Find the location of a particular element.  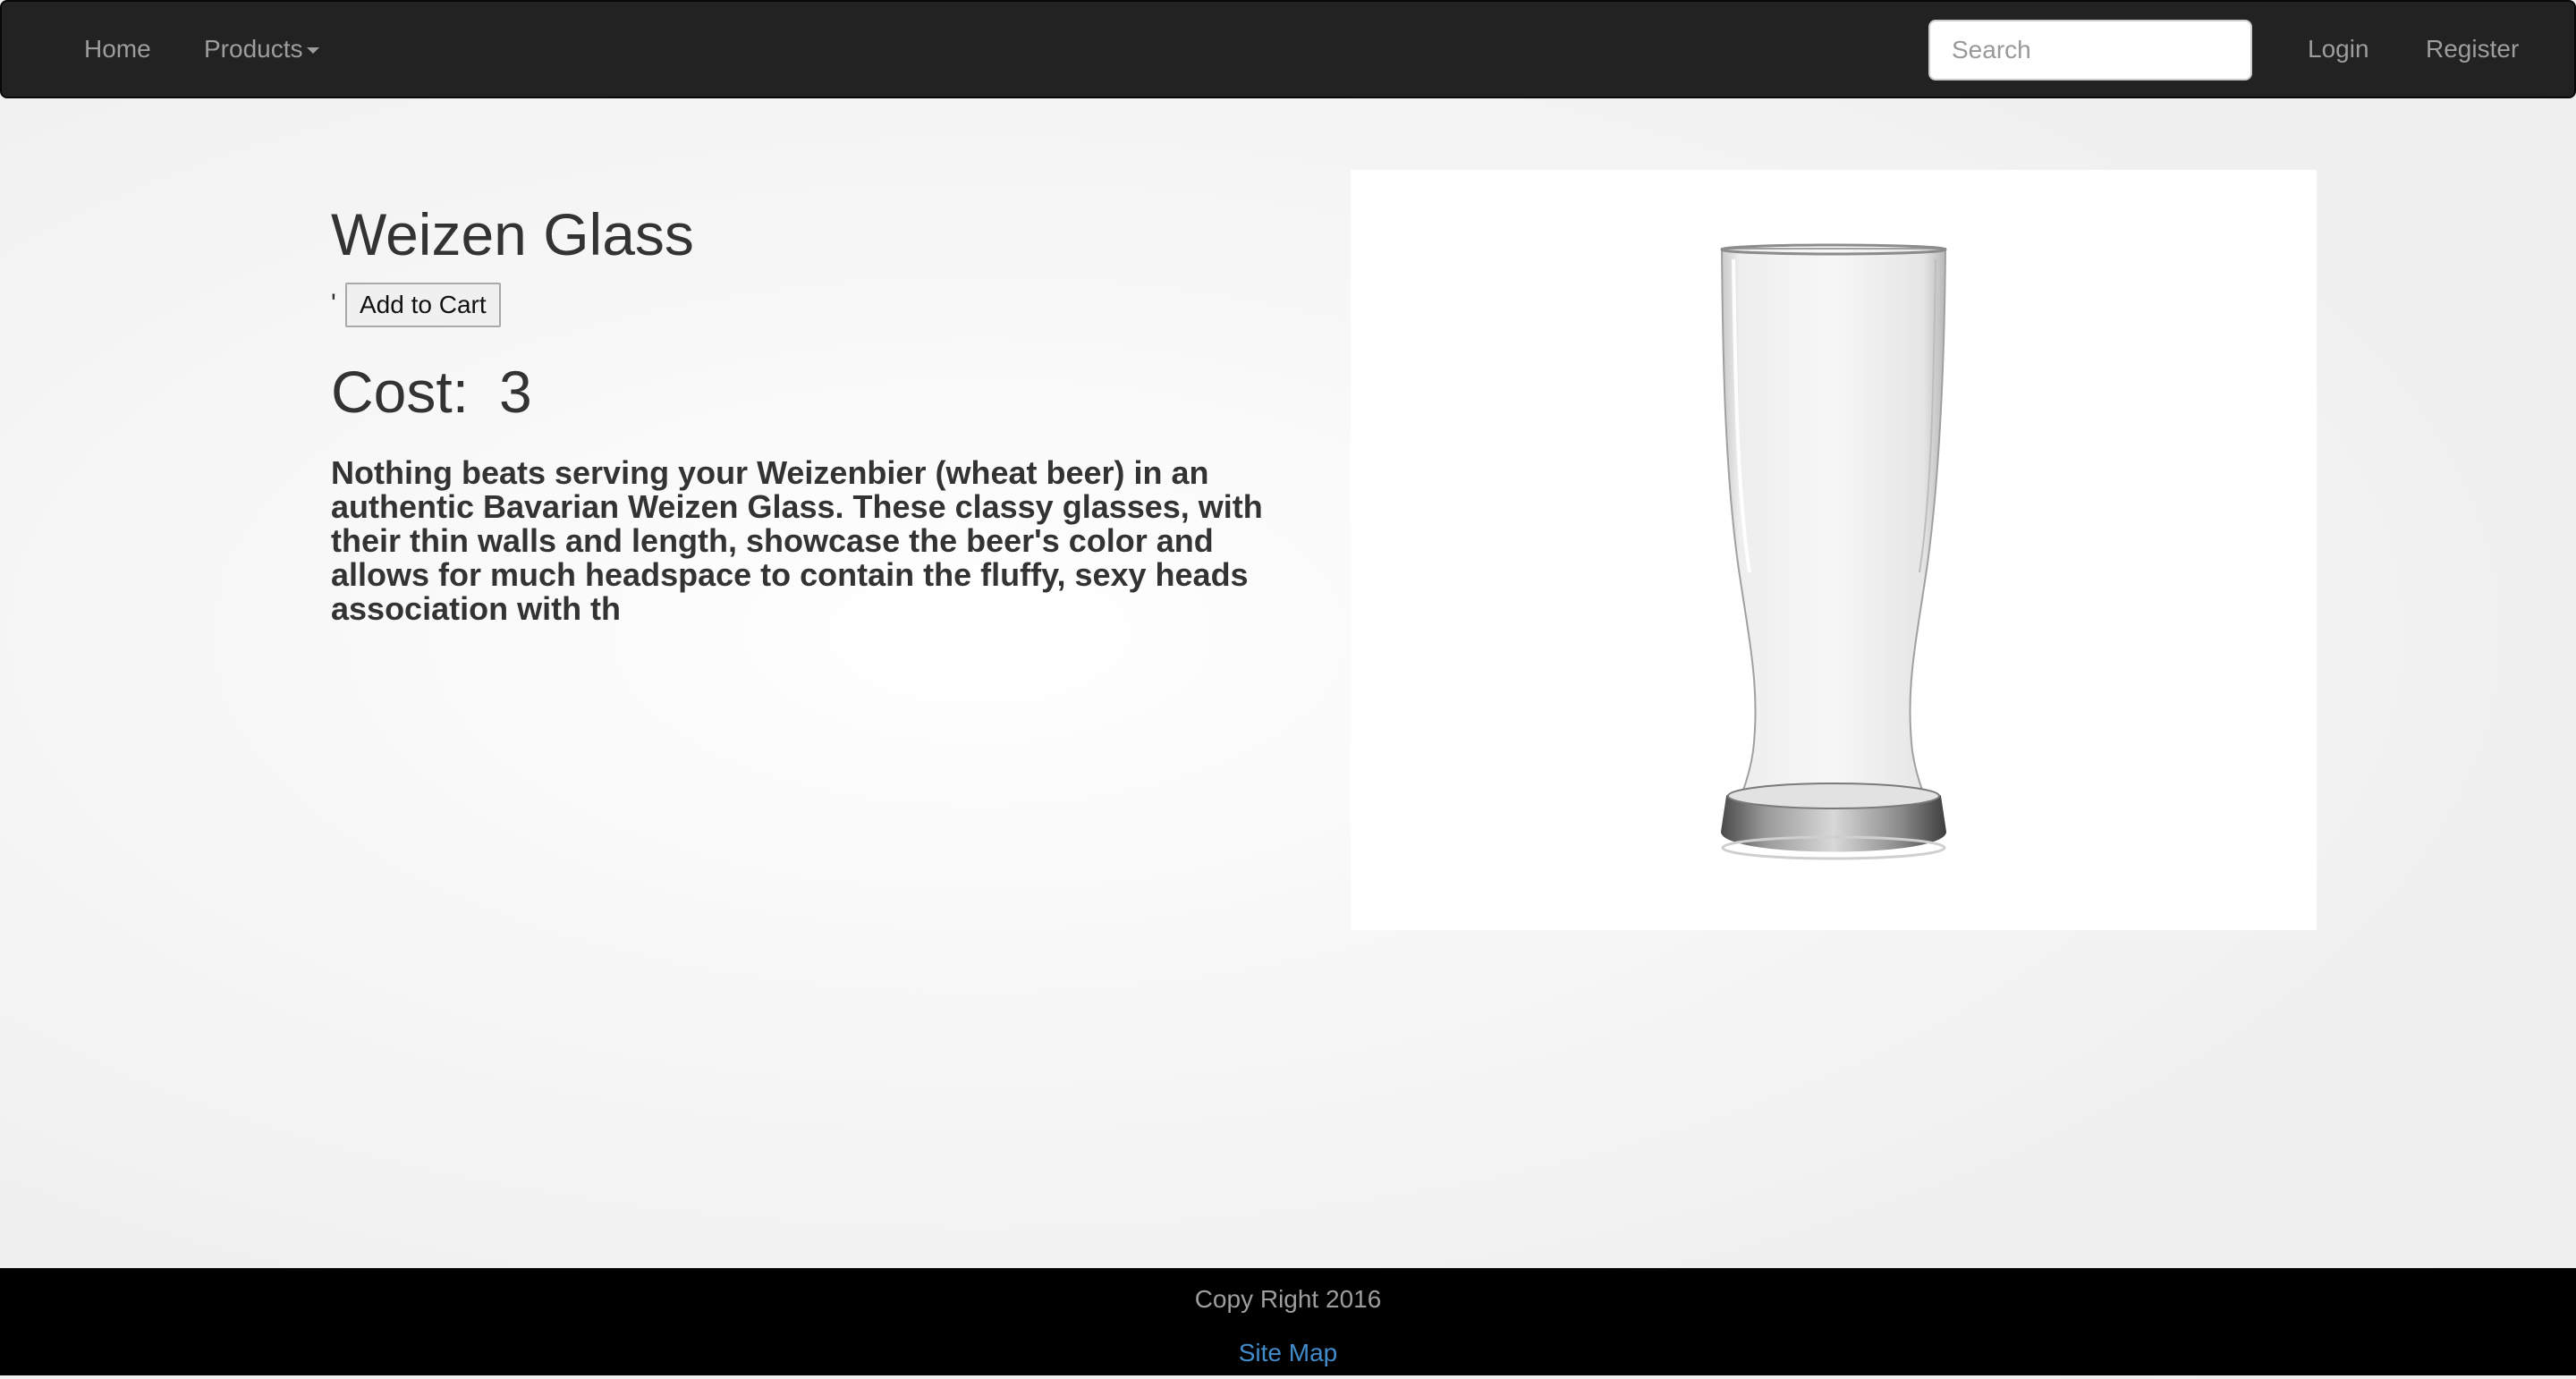

add-to-cart-button: Add to Cart is located at coordinates (423, 305).